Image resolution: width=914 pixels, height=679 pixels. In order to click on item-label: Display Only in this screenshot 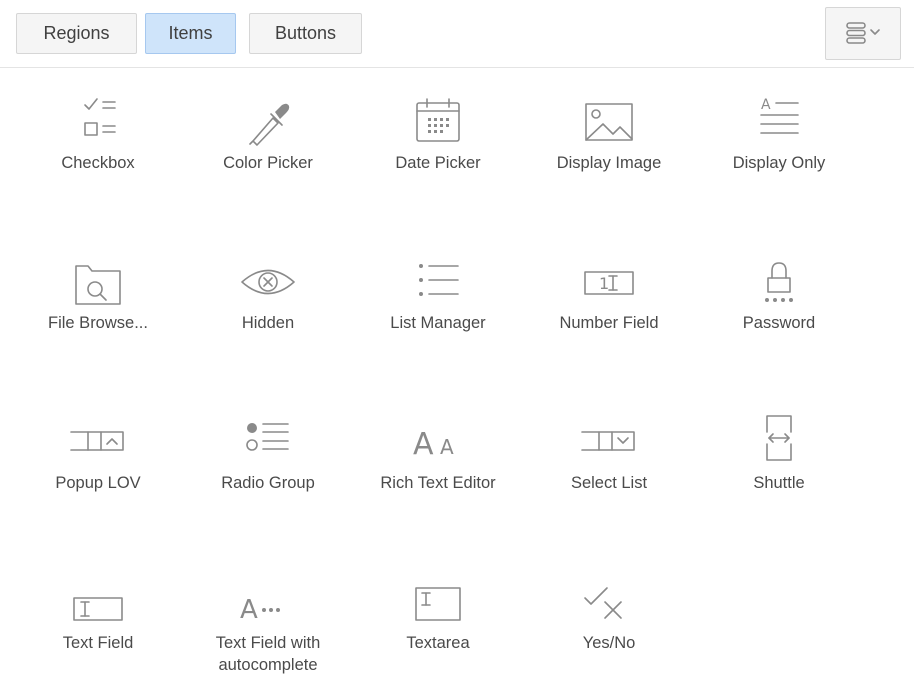, I will do `click(779, 163)`.